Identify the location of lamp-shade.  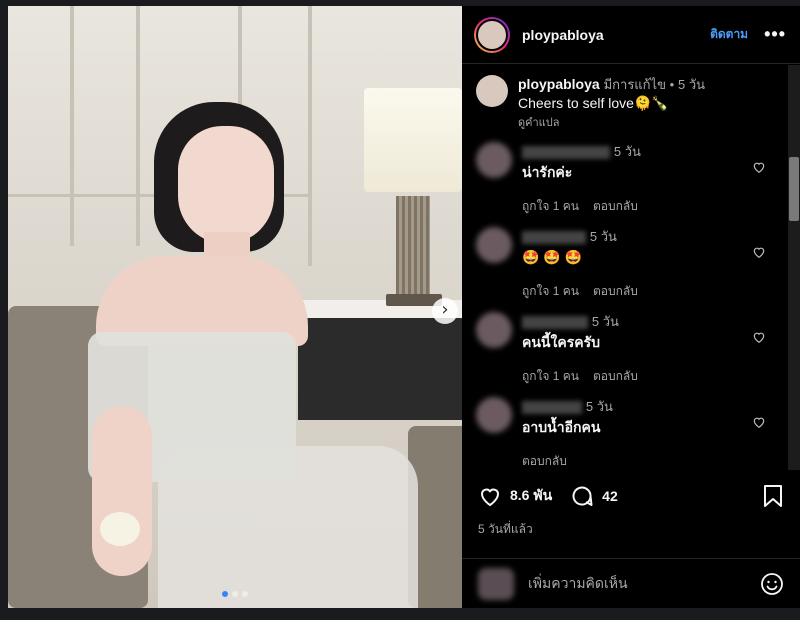
(413, 140).